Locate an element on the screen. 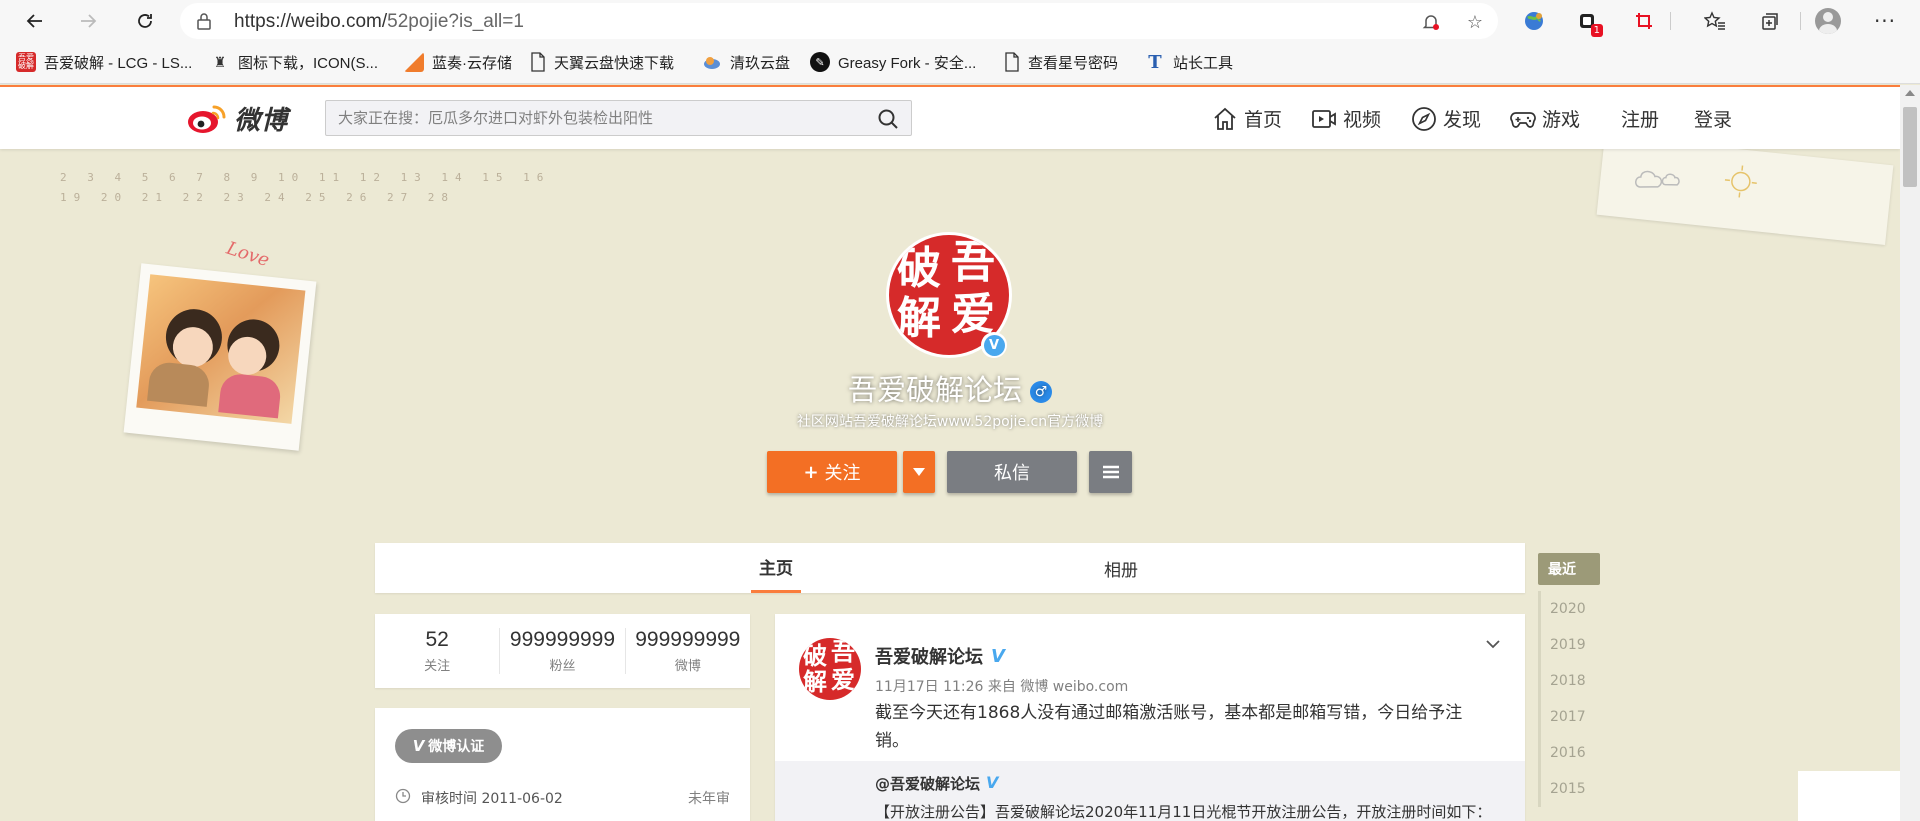  profile-stats: 52 关注 999999999 粉丝 999999999 微博 is located at coordinates (562, 651).